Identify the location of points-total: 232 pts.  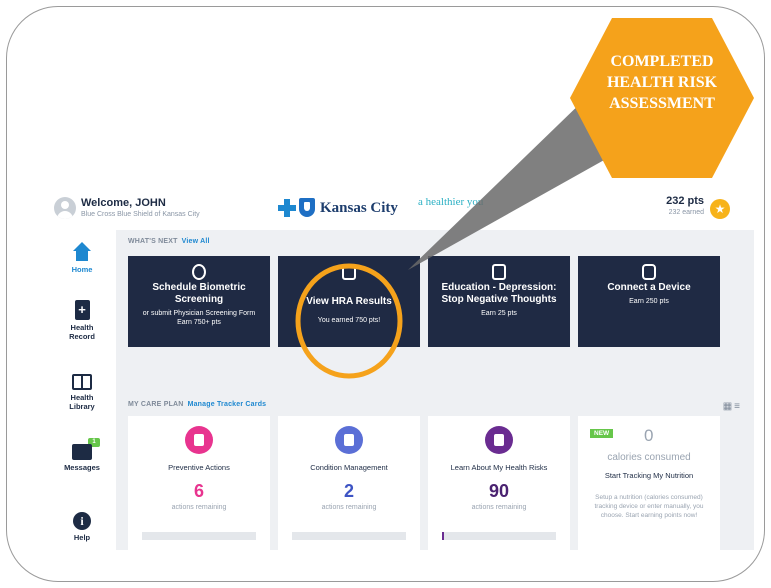
(685, 201).